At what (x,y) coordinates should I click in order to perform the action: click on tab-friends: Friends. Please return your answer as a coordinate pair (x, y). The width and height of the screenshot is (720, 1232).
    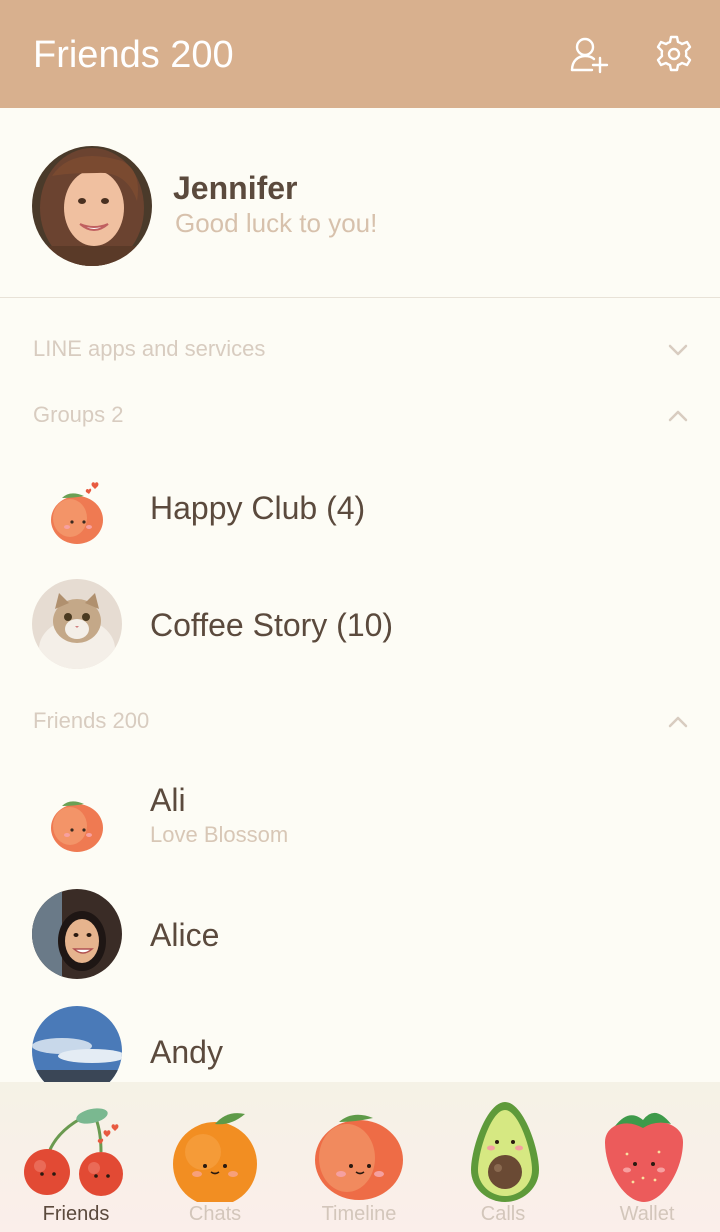
    Looking at the image, I should click on (76, 1157).